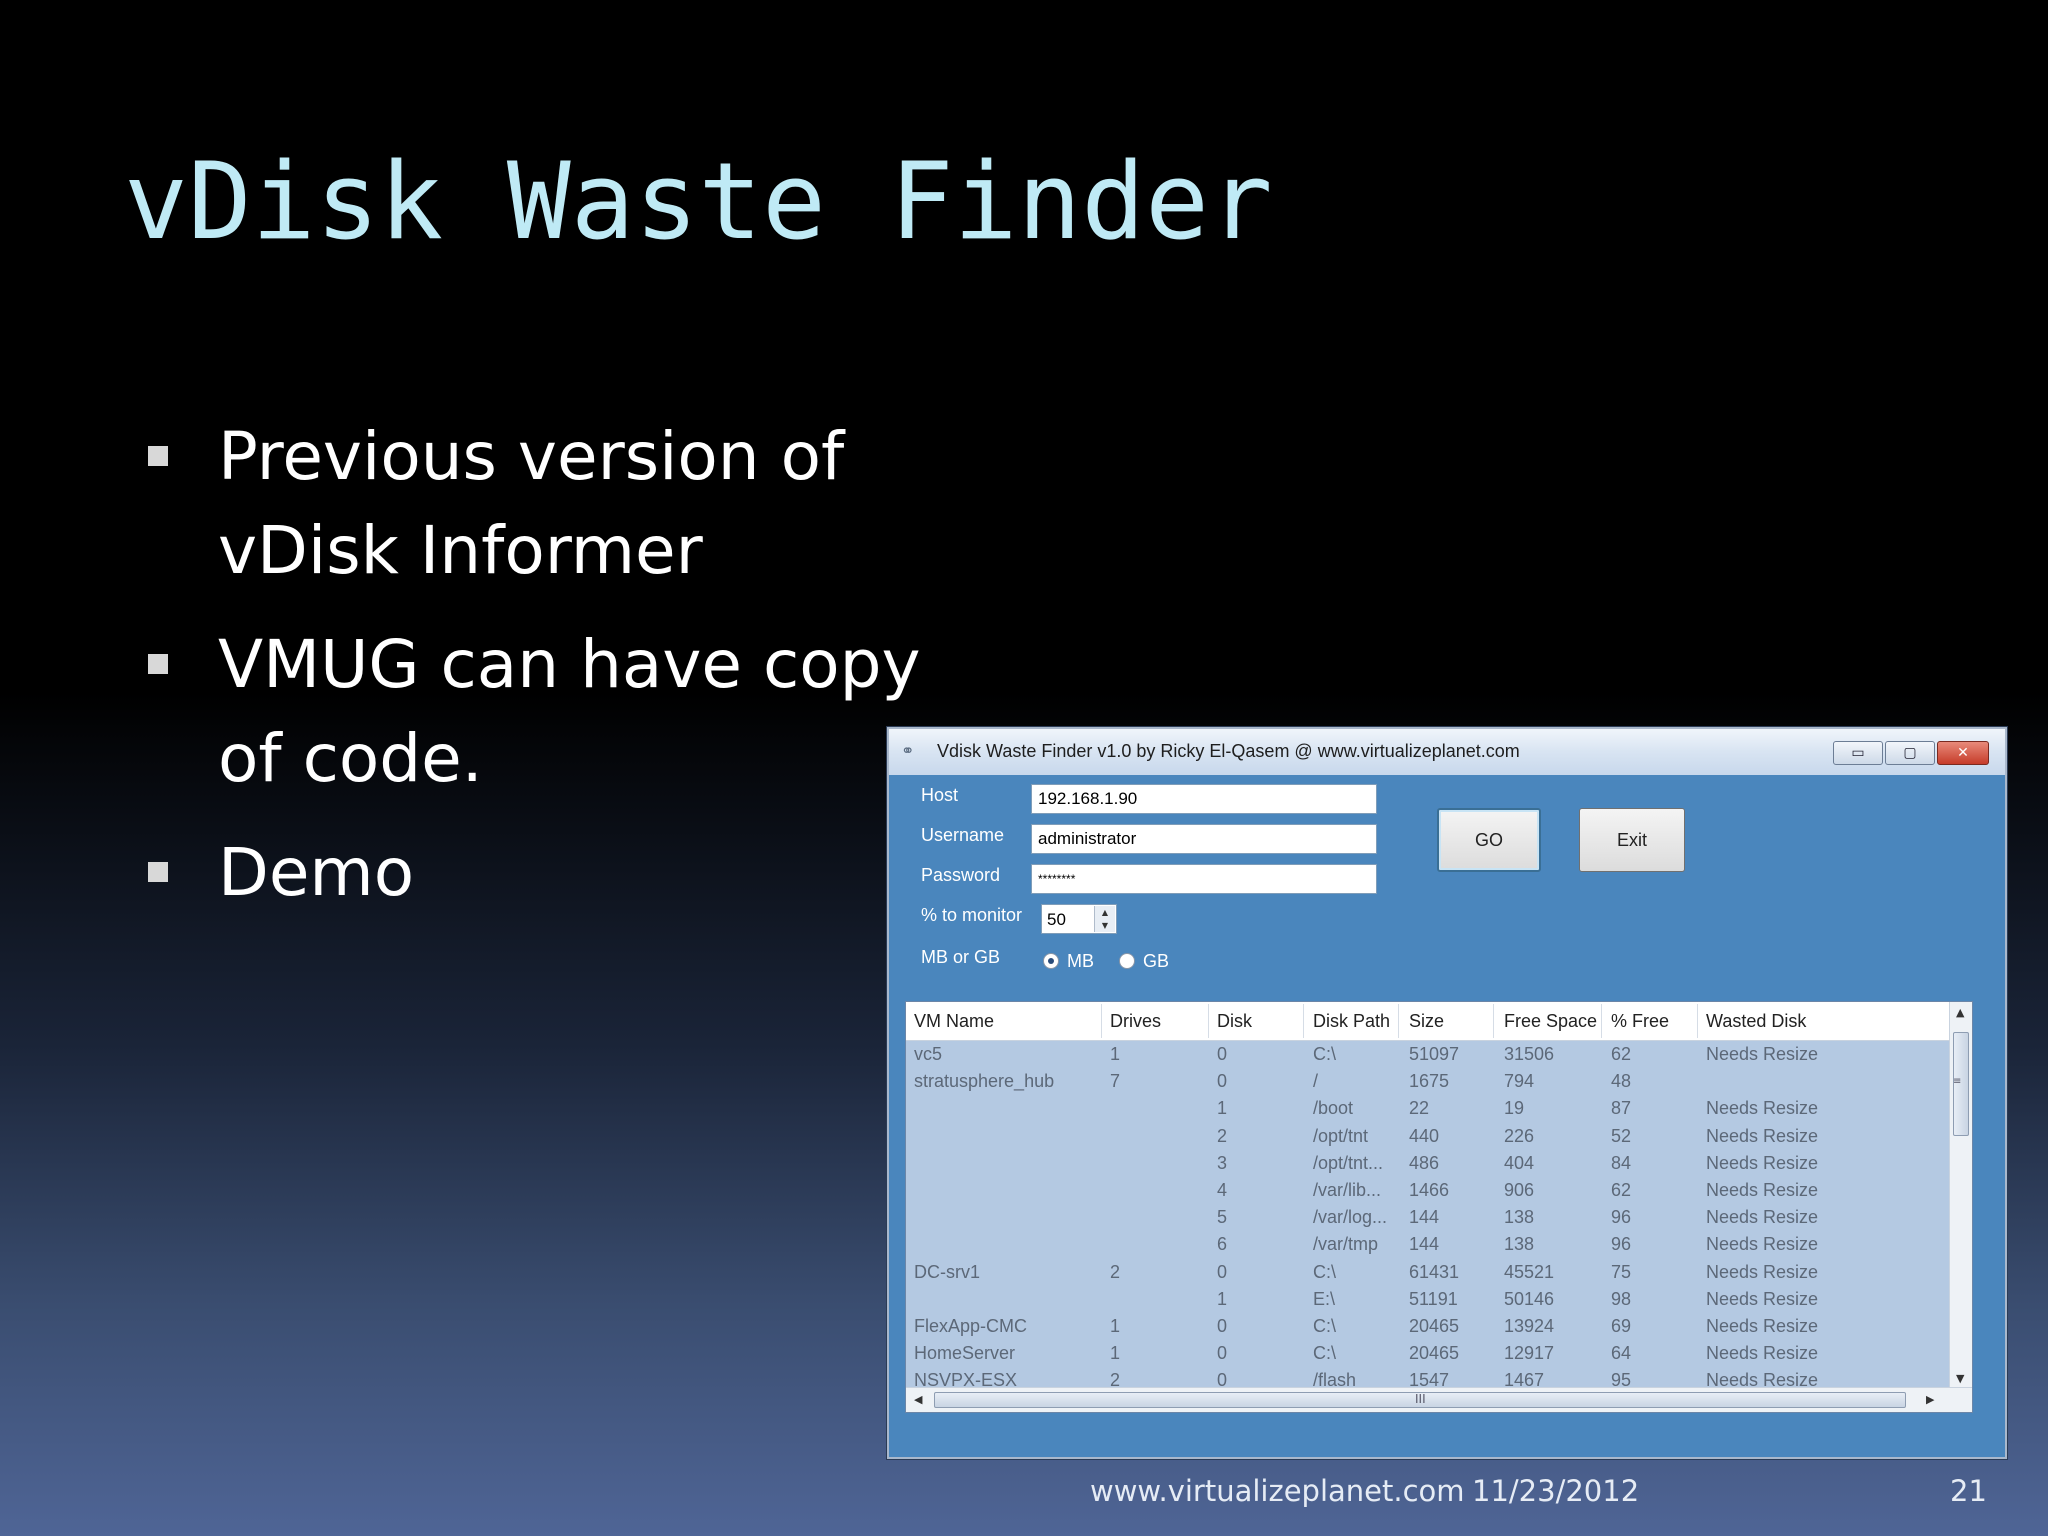  I want to click on table-cell: 52, so click(1621, 1135).